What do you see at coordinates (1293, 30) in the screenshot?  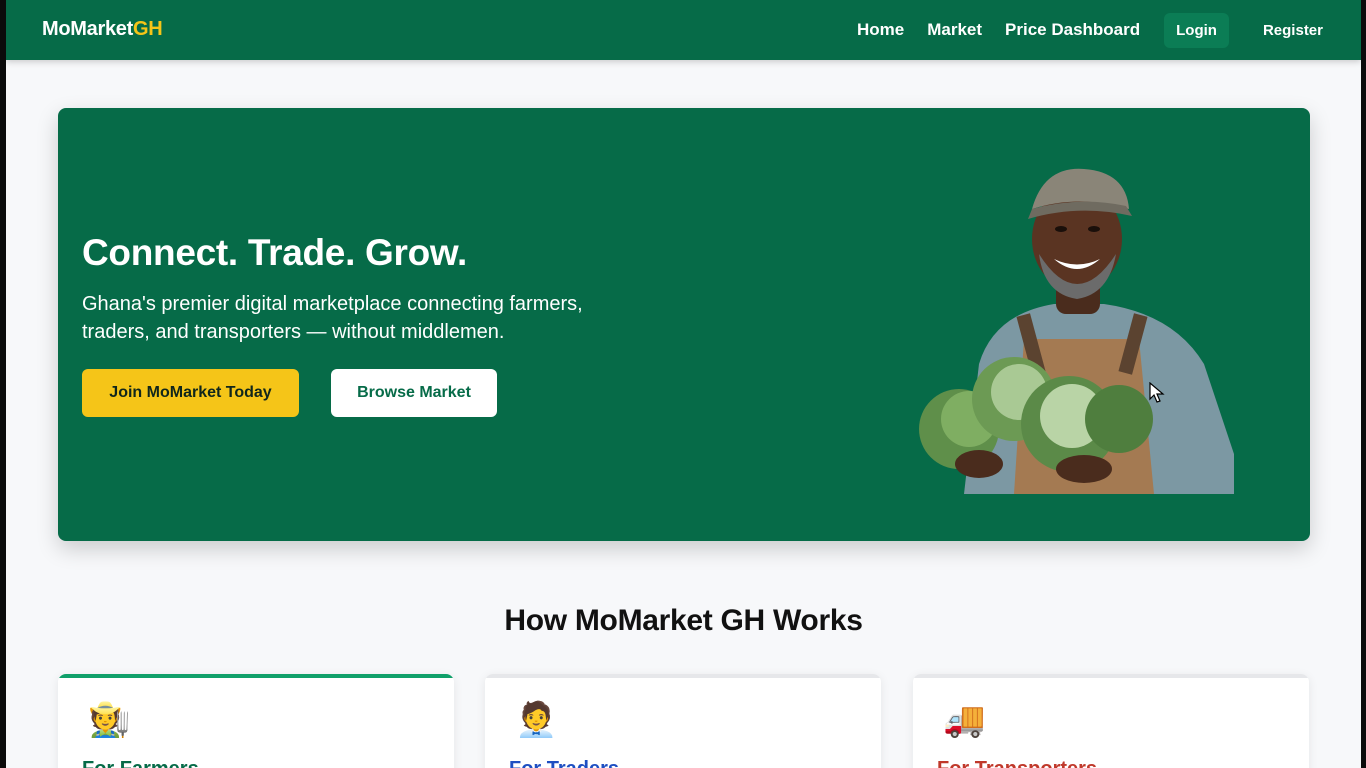 I see `register-button: Register` at bounding box center [1293, 30].